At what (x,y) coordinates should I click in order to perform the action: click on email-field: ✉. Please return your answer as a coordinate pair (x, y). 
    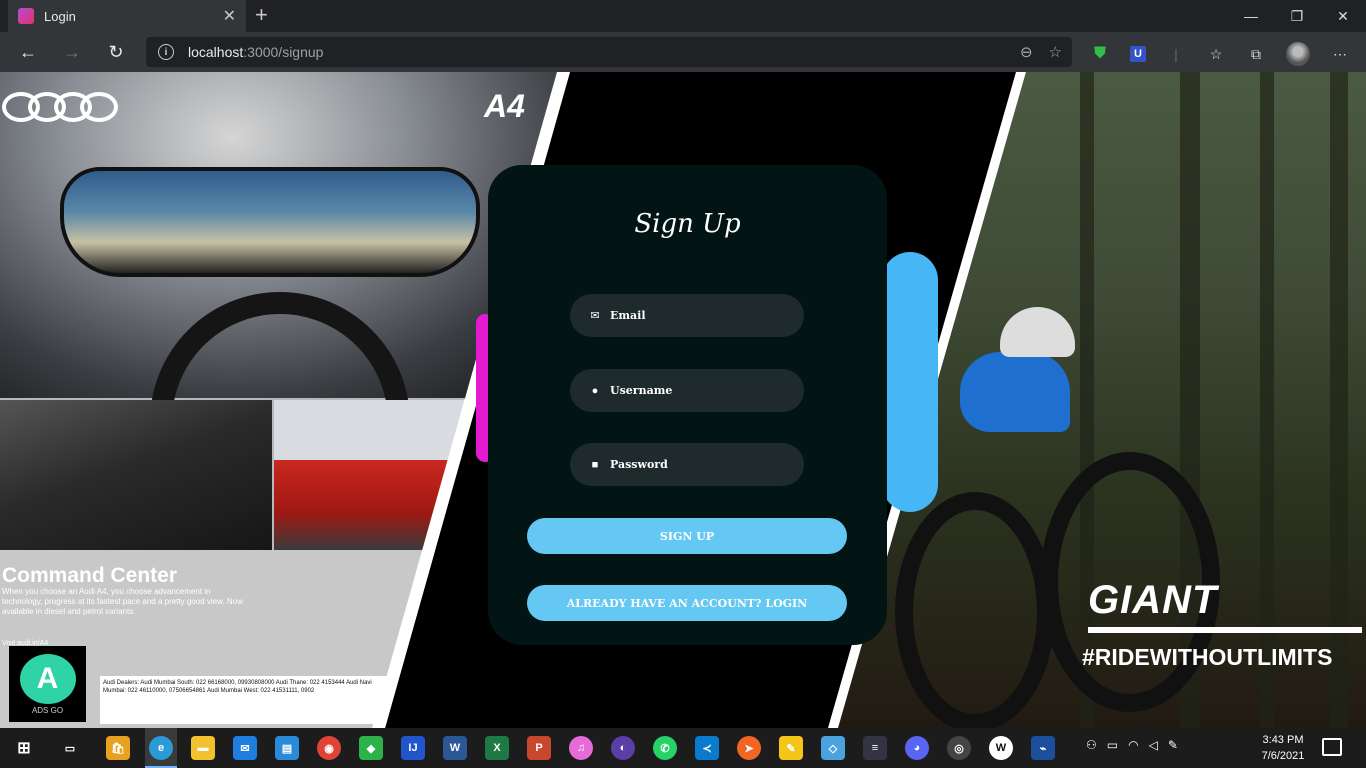
    Looking at the image, I should click on (687, 315).